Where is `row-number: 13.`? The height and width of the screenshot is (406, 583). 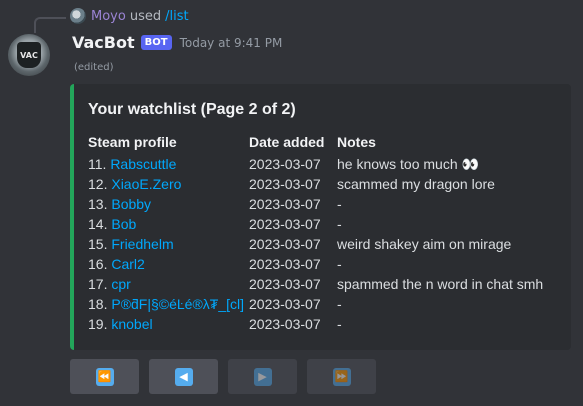 row-number: 13. is located at coordinates (100, 204).